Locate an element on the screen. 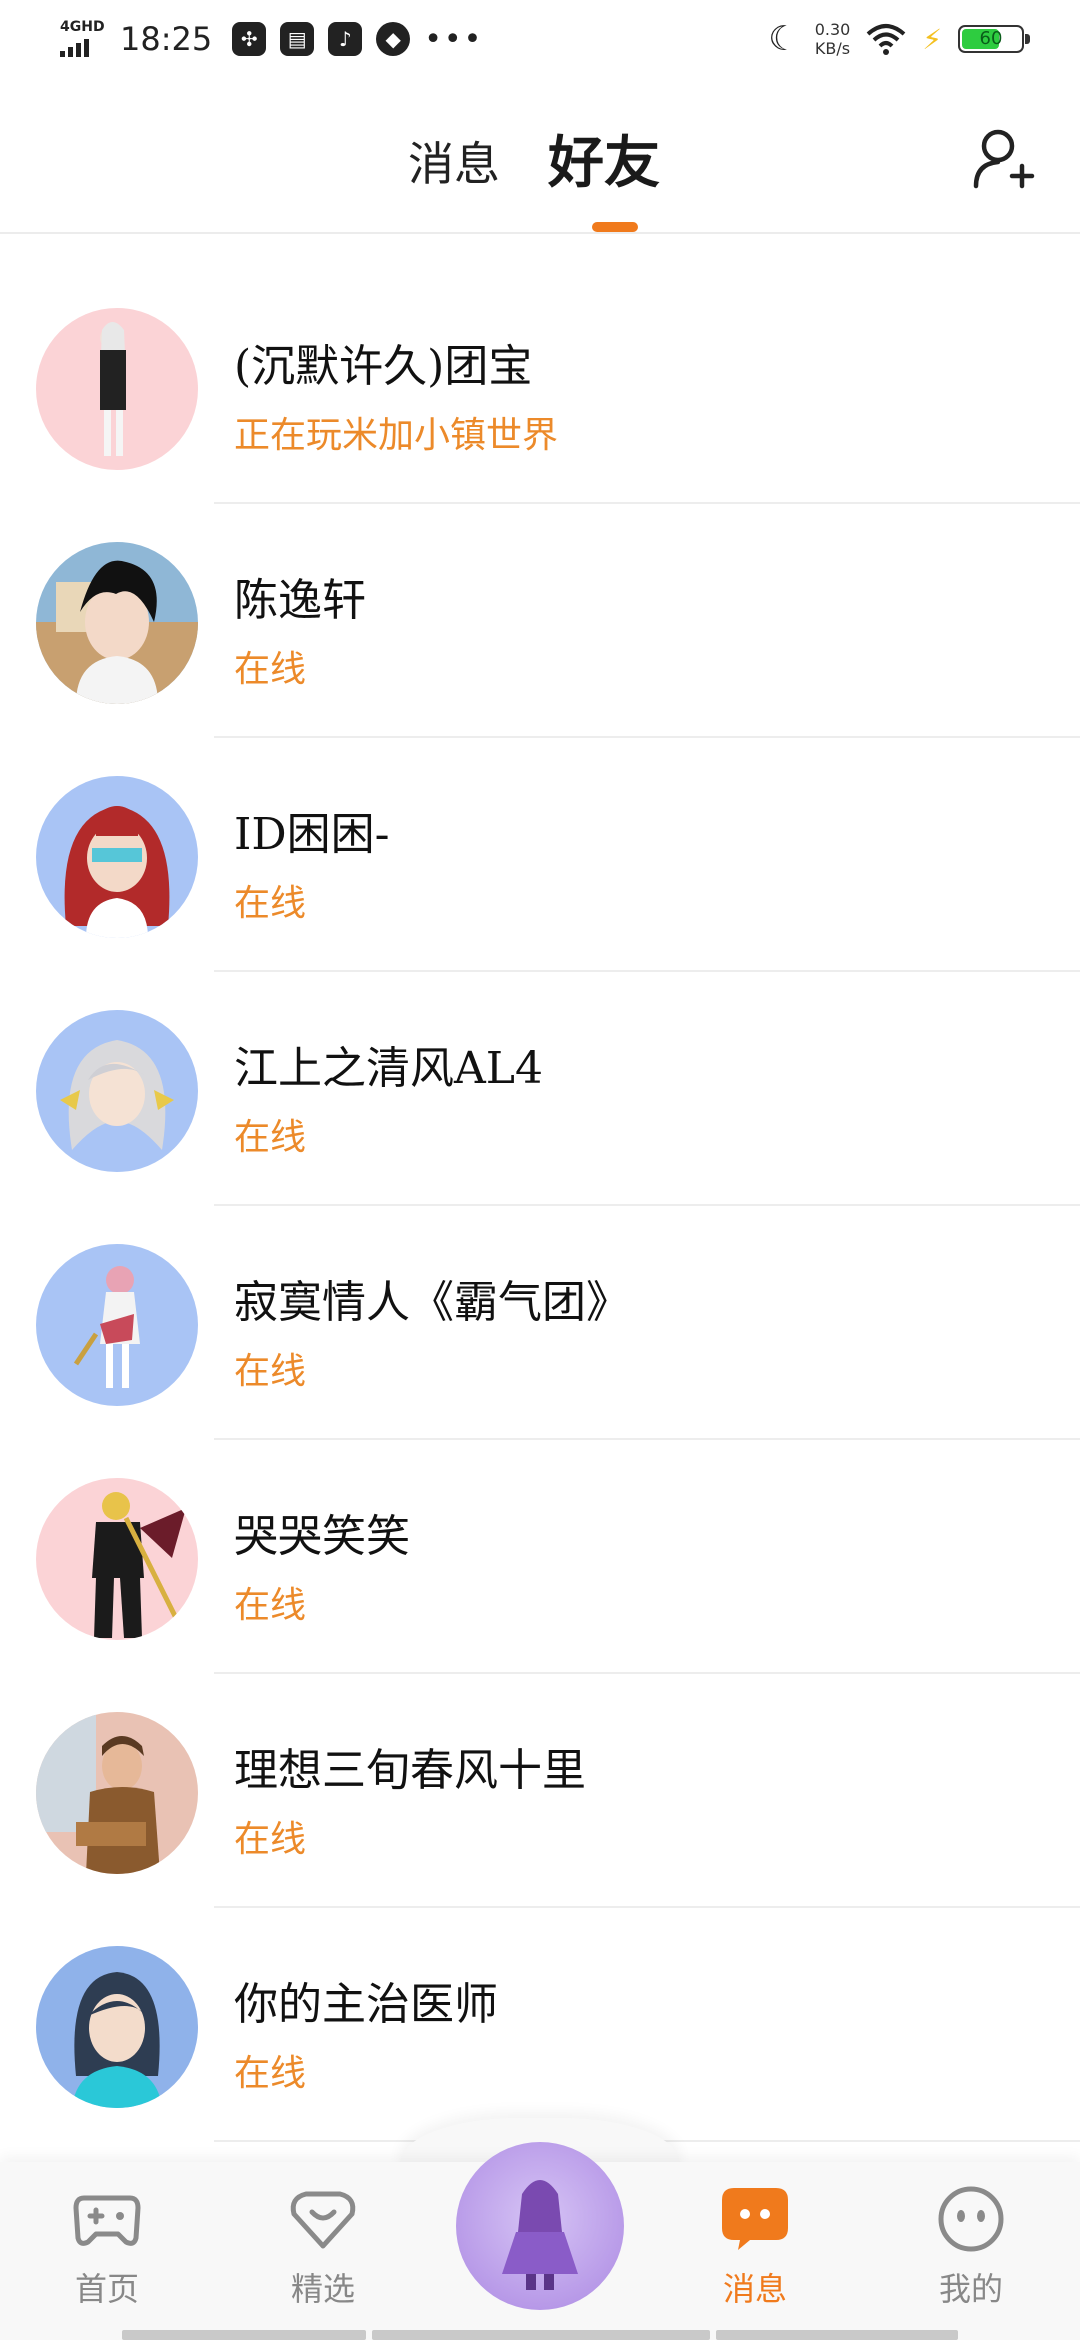 The image size is (1080, 2340). friend-item: 理想三旬春风十里 在线 is located at coordinates (540, 1773).